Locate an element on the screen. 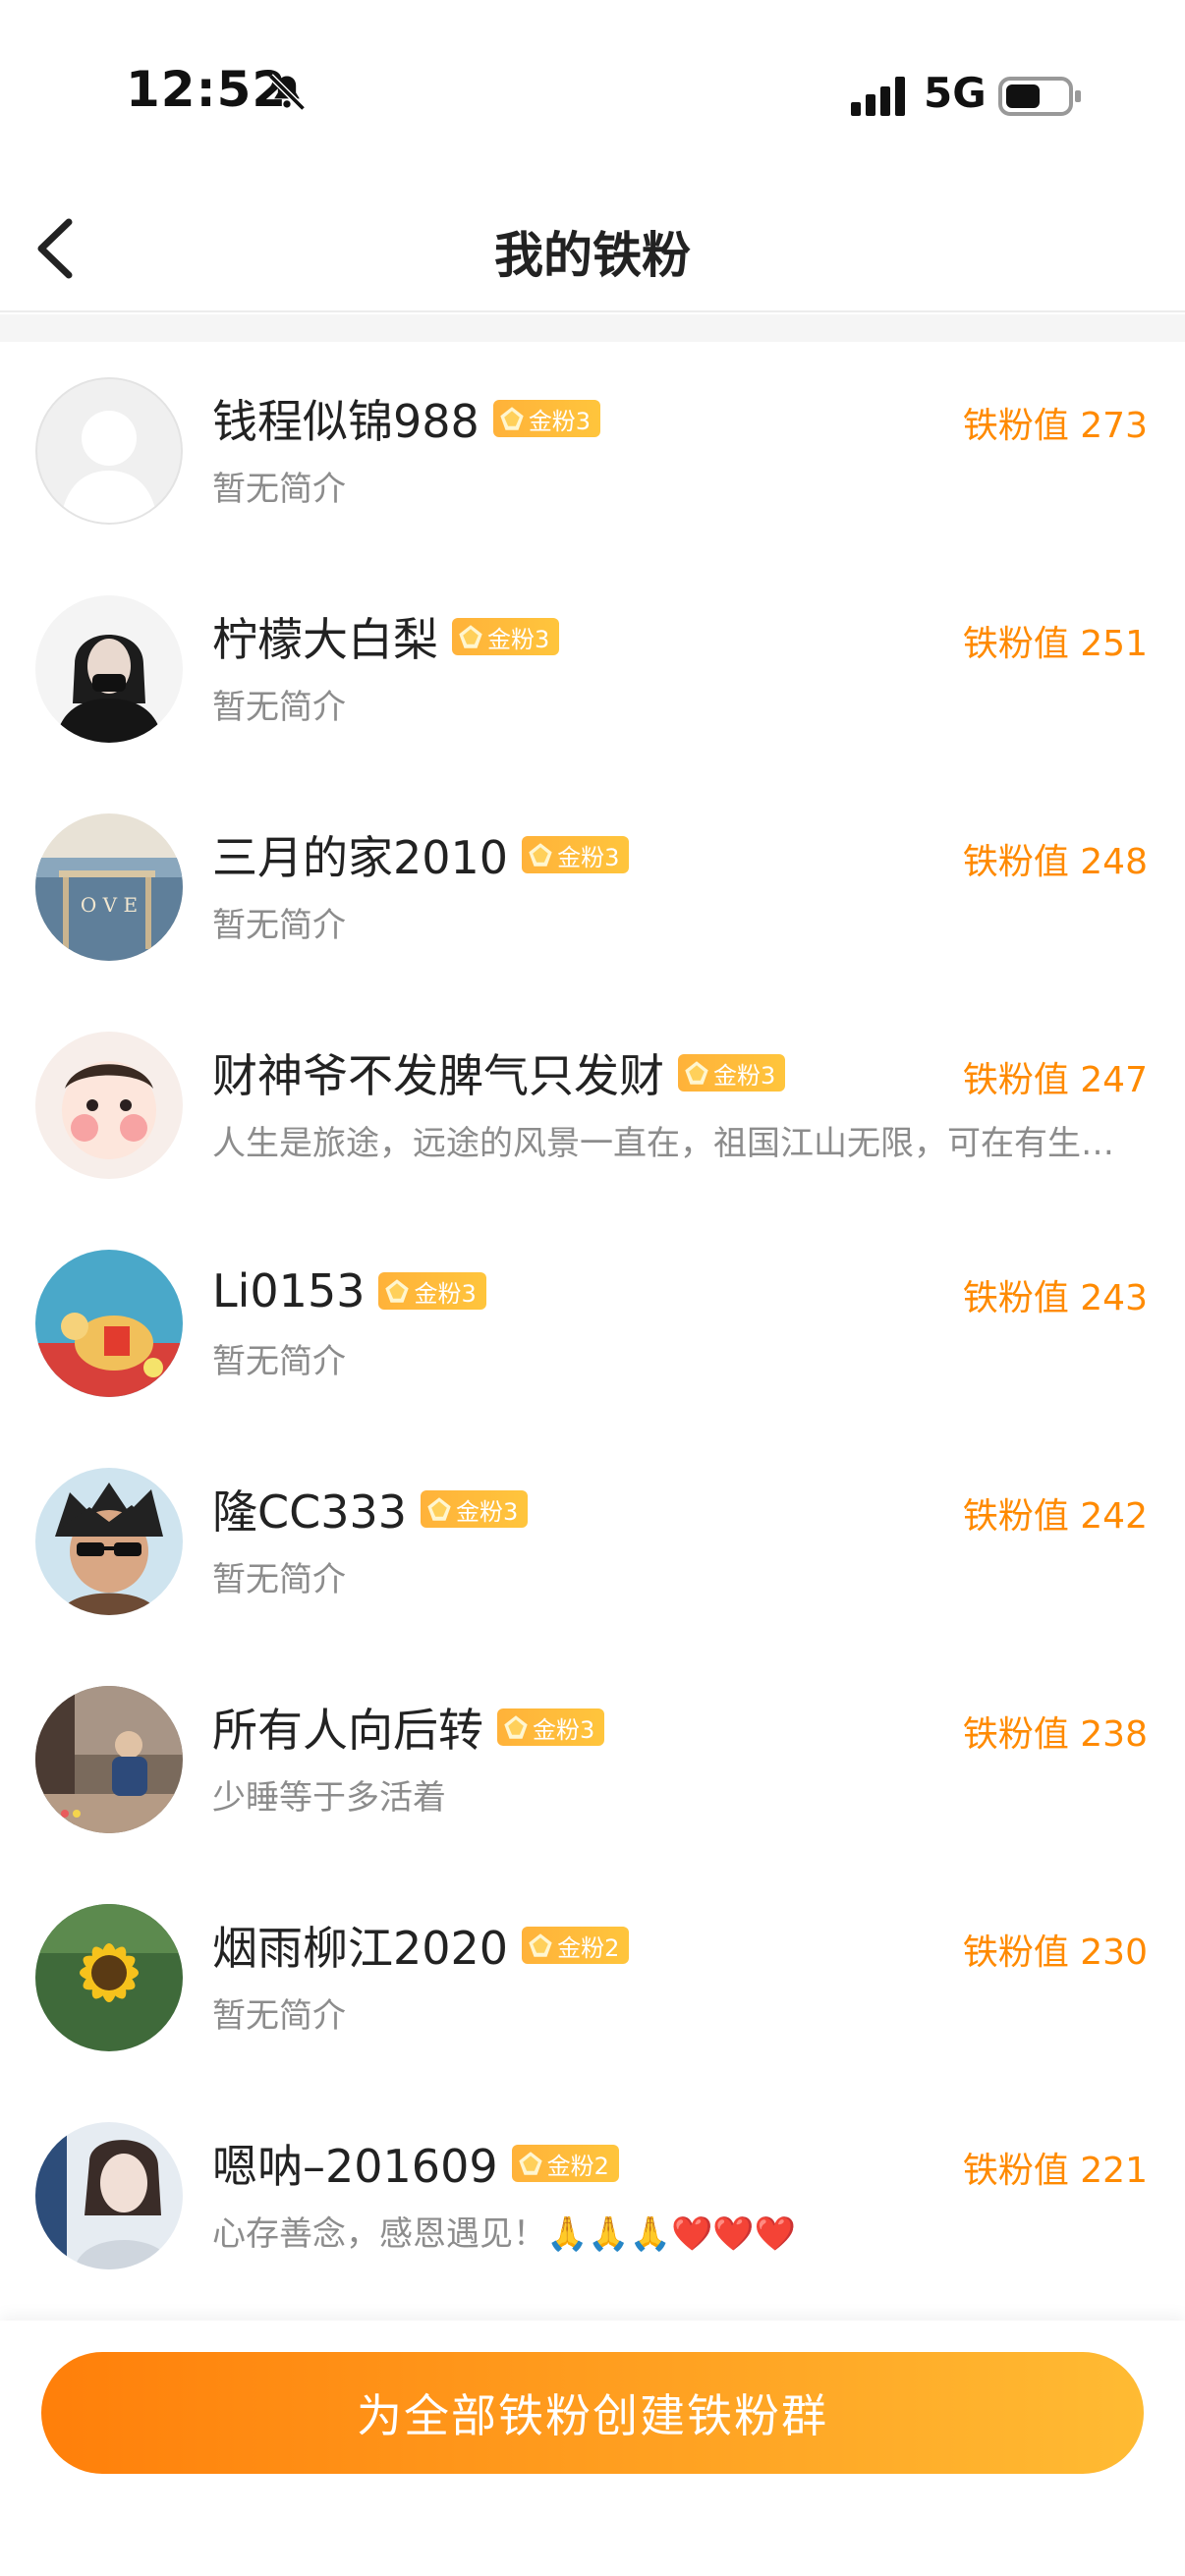 The image size is (1185, 2576). fan-name: 所有人向后转 is located at coordinates (348, 1727).